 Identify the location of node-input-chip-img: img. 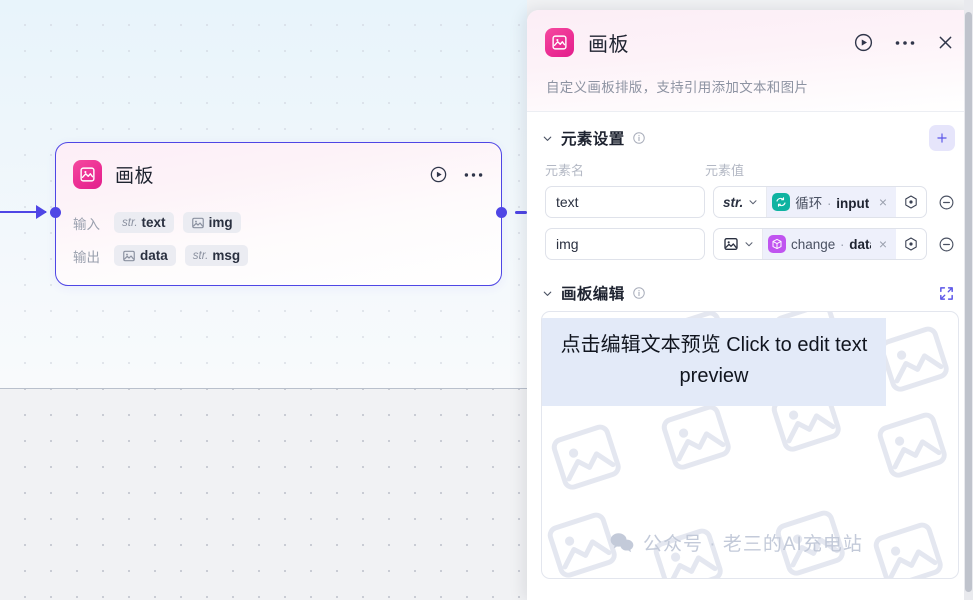
(211, 222).